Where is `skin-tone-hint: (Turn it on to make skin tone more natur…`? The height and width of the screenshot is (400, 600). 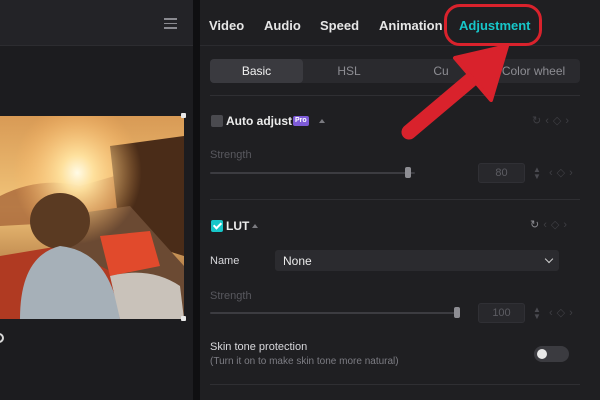 skin-tone-hint: (Turn it on to make skin tone more natur… is located at coordinates (304, 361).